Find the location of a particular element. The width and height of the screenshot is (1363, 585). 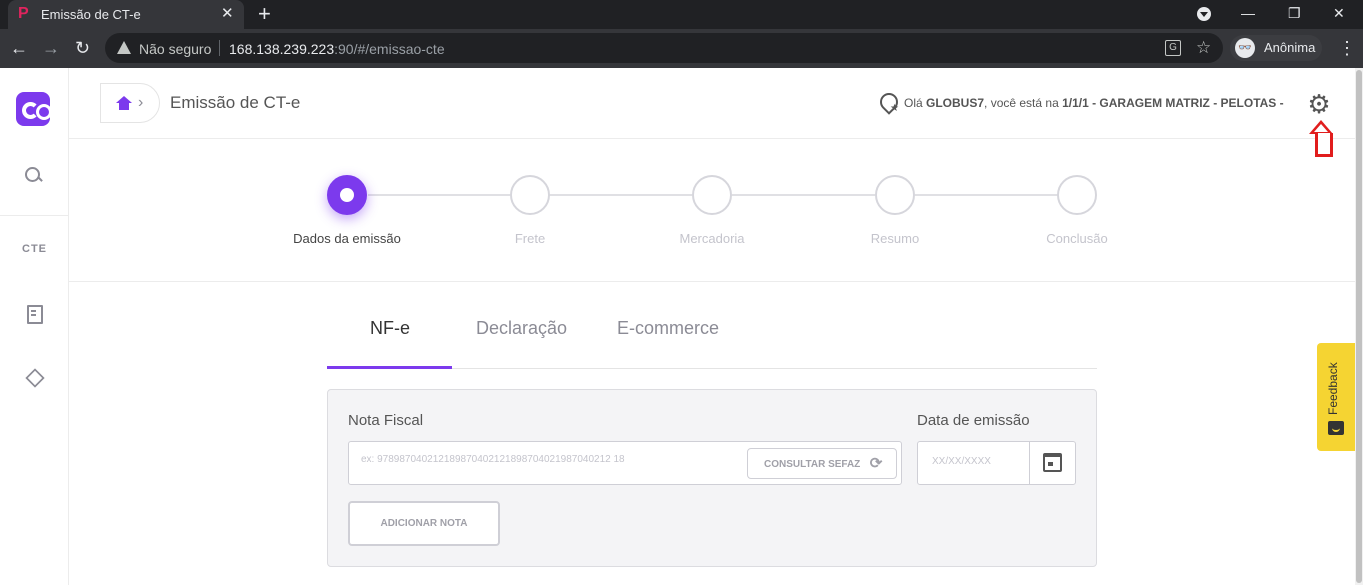

close-window-button: ✕ is located at coordinates (1339, 13).